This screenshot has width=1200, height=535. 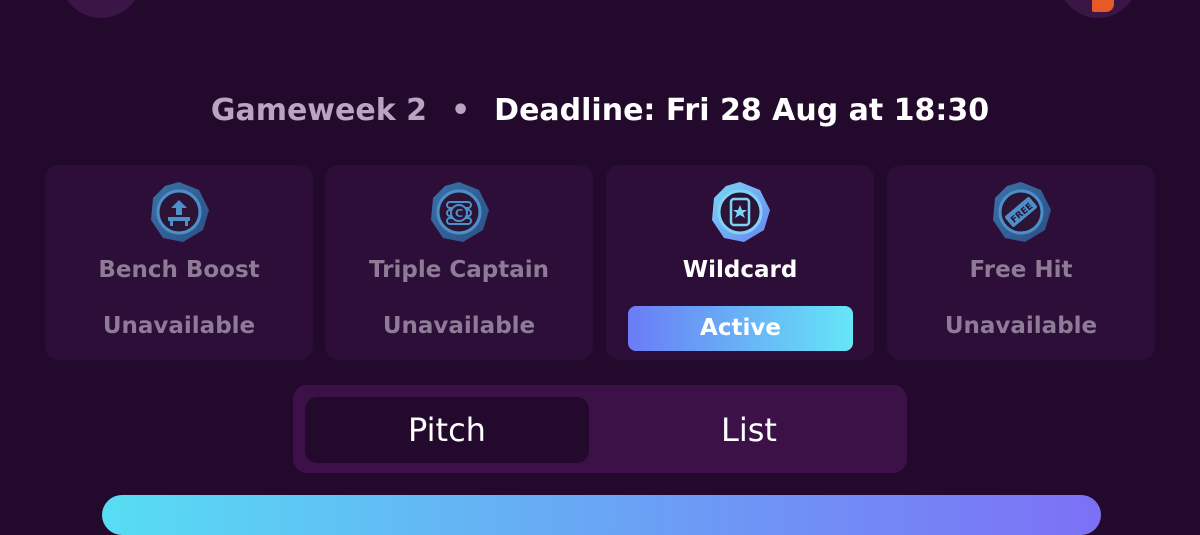 I want to click on free-hit-icon: FREE, so click(x=1022, y=212).